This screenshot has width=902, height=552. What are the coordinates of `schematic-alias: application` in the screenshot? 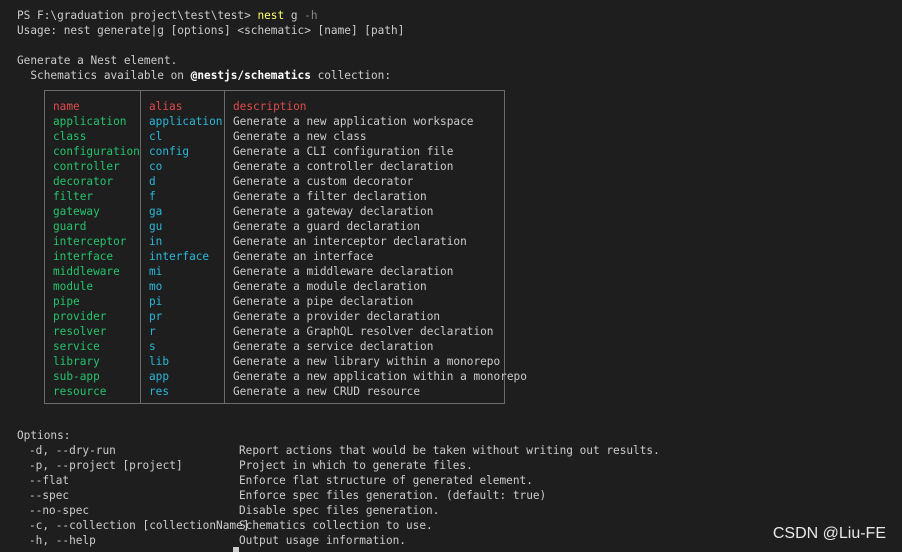 It's located at (186, 121).